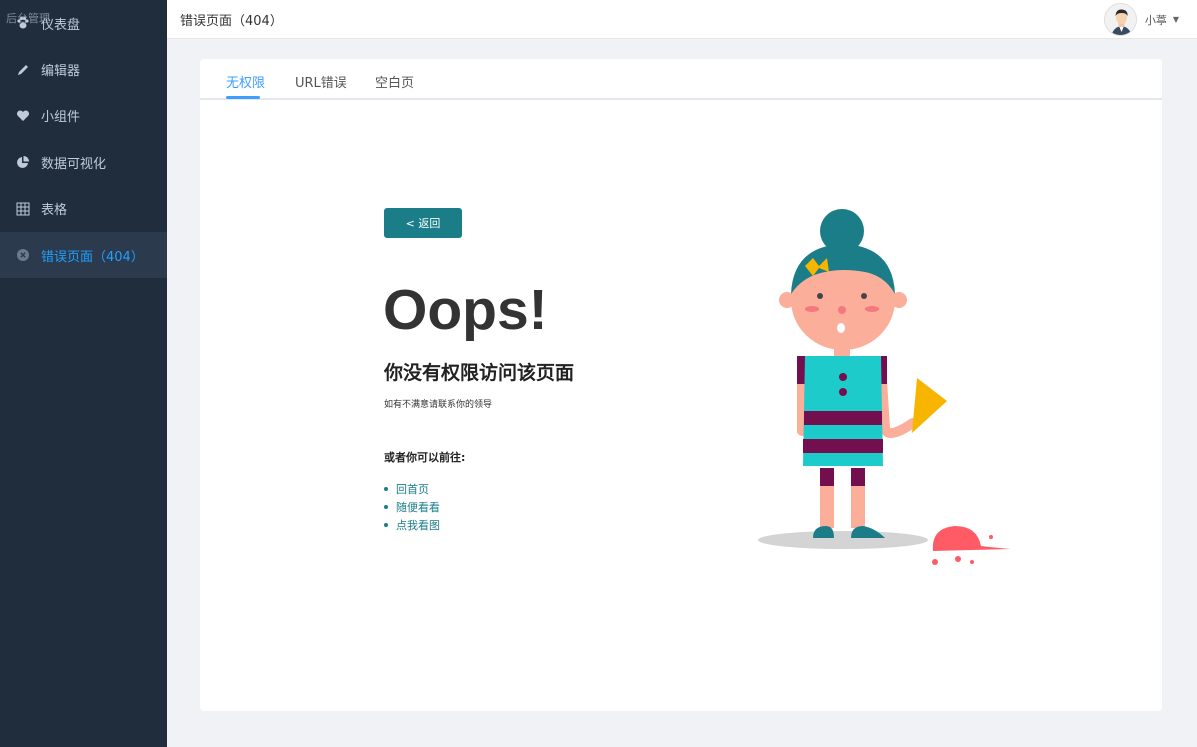  Describe the element at coordinates (423, 223) in the screenshot. I see `back-button: < 返回` at that location.